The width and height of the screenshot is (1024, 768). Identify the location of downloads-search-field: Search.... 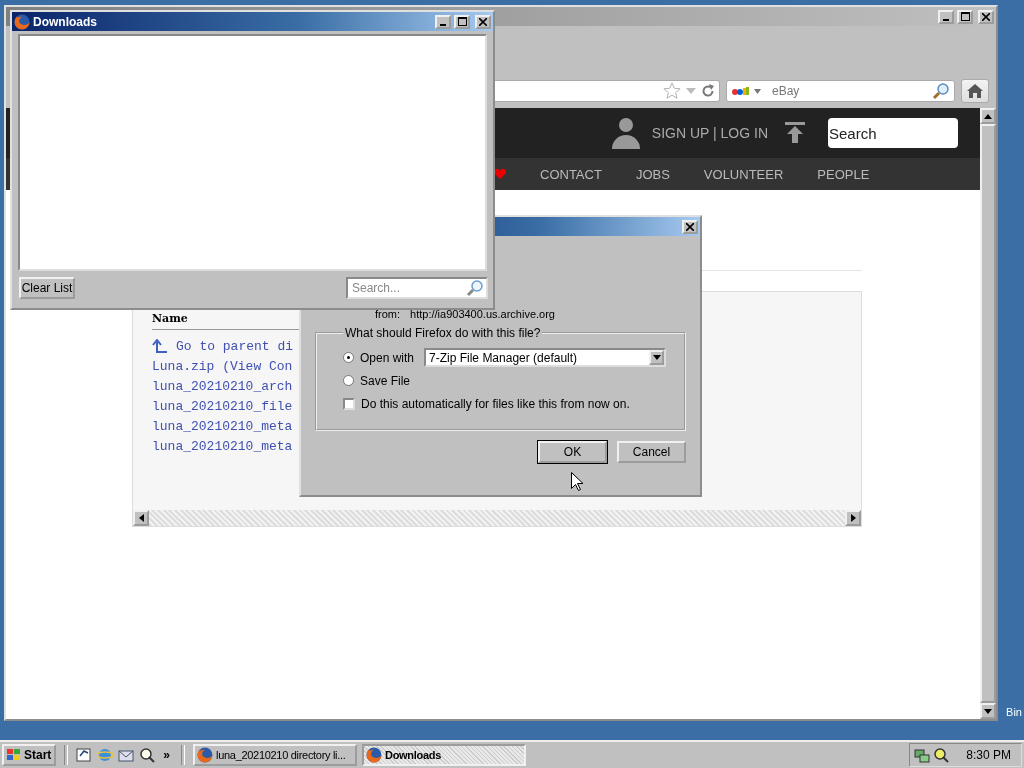
(417, 288).